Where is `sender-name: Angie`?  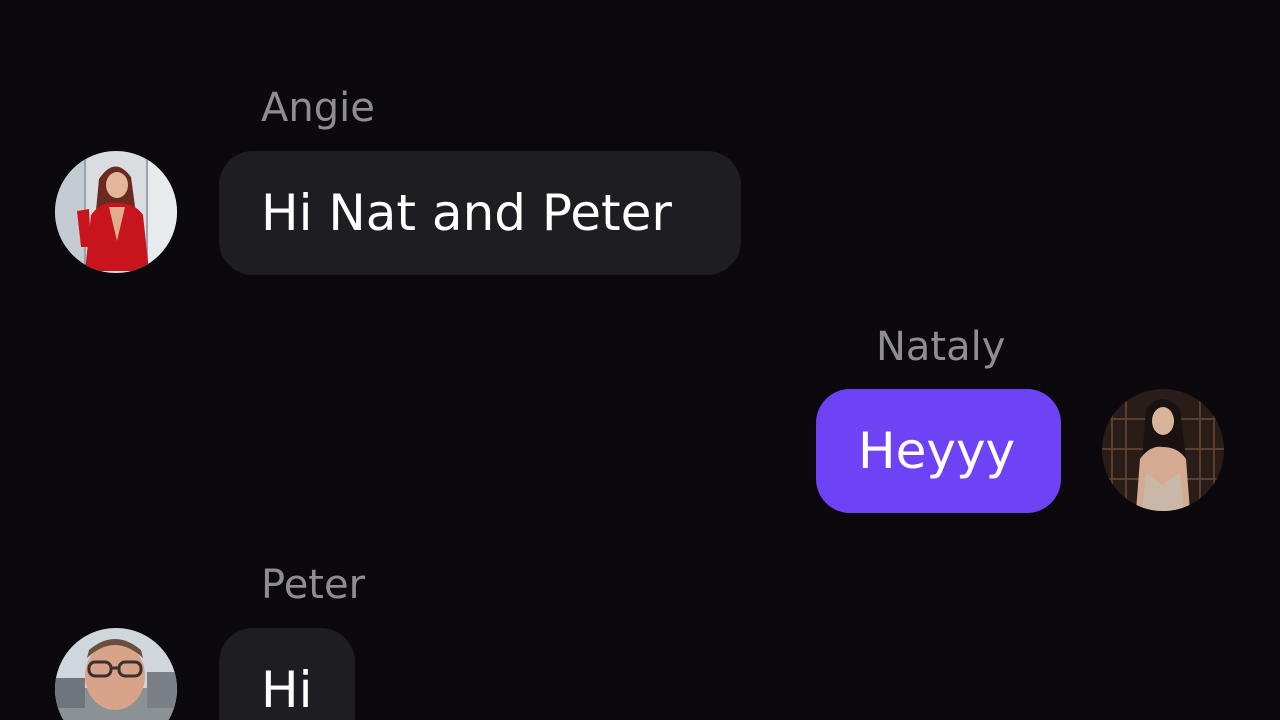
sender-name: Angie is located at coordinates (318, 108).